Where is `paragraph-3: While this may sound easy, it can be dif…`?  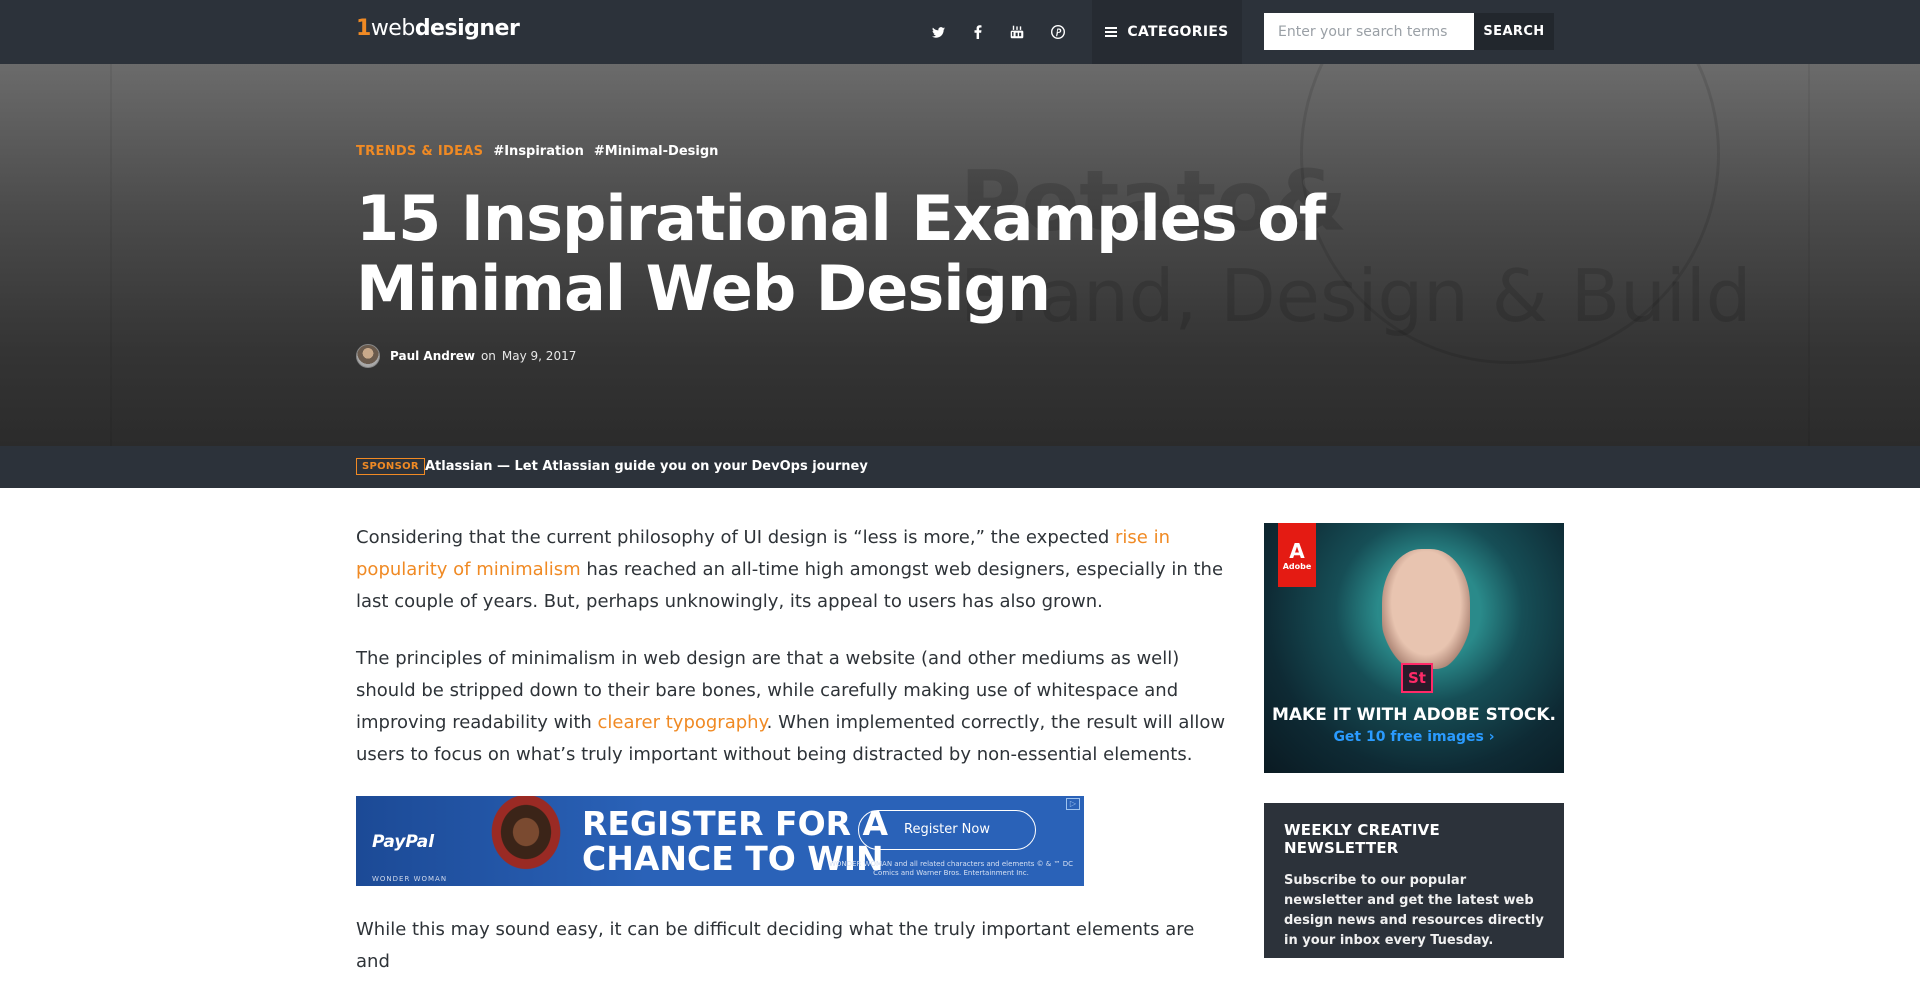
paragraph-3: While this may sound easy, it can be dif… is located at coordinates (775, 945).